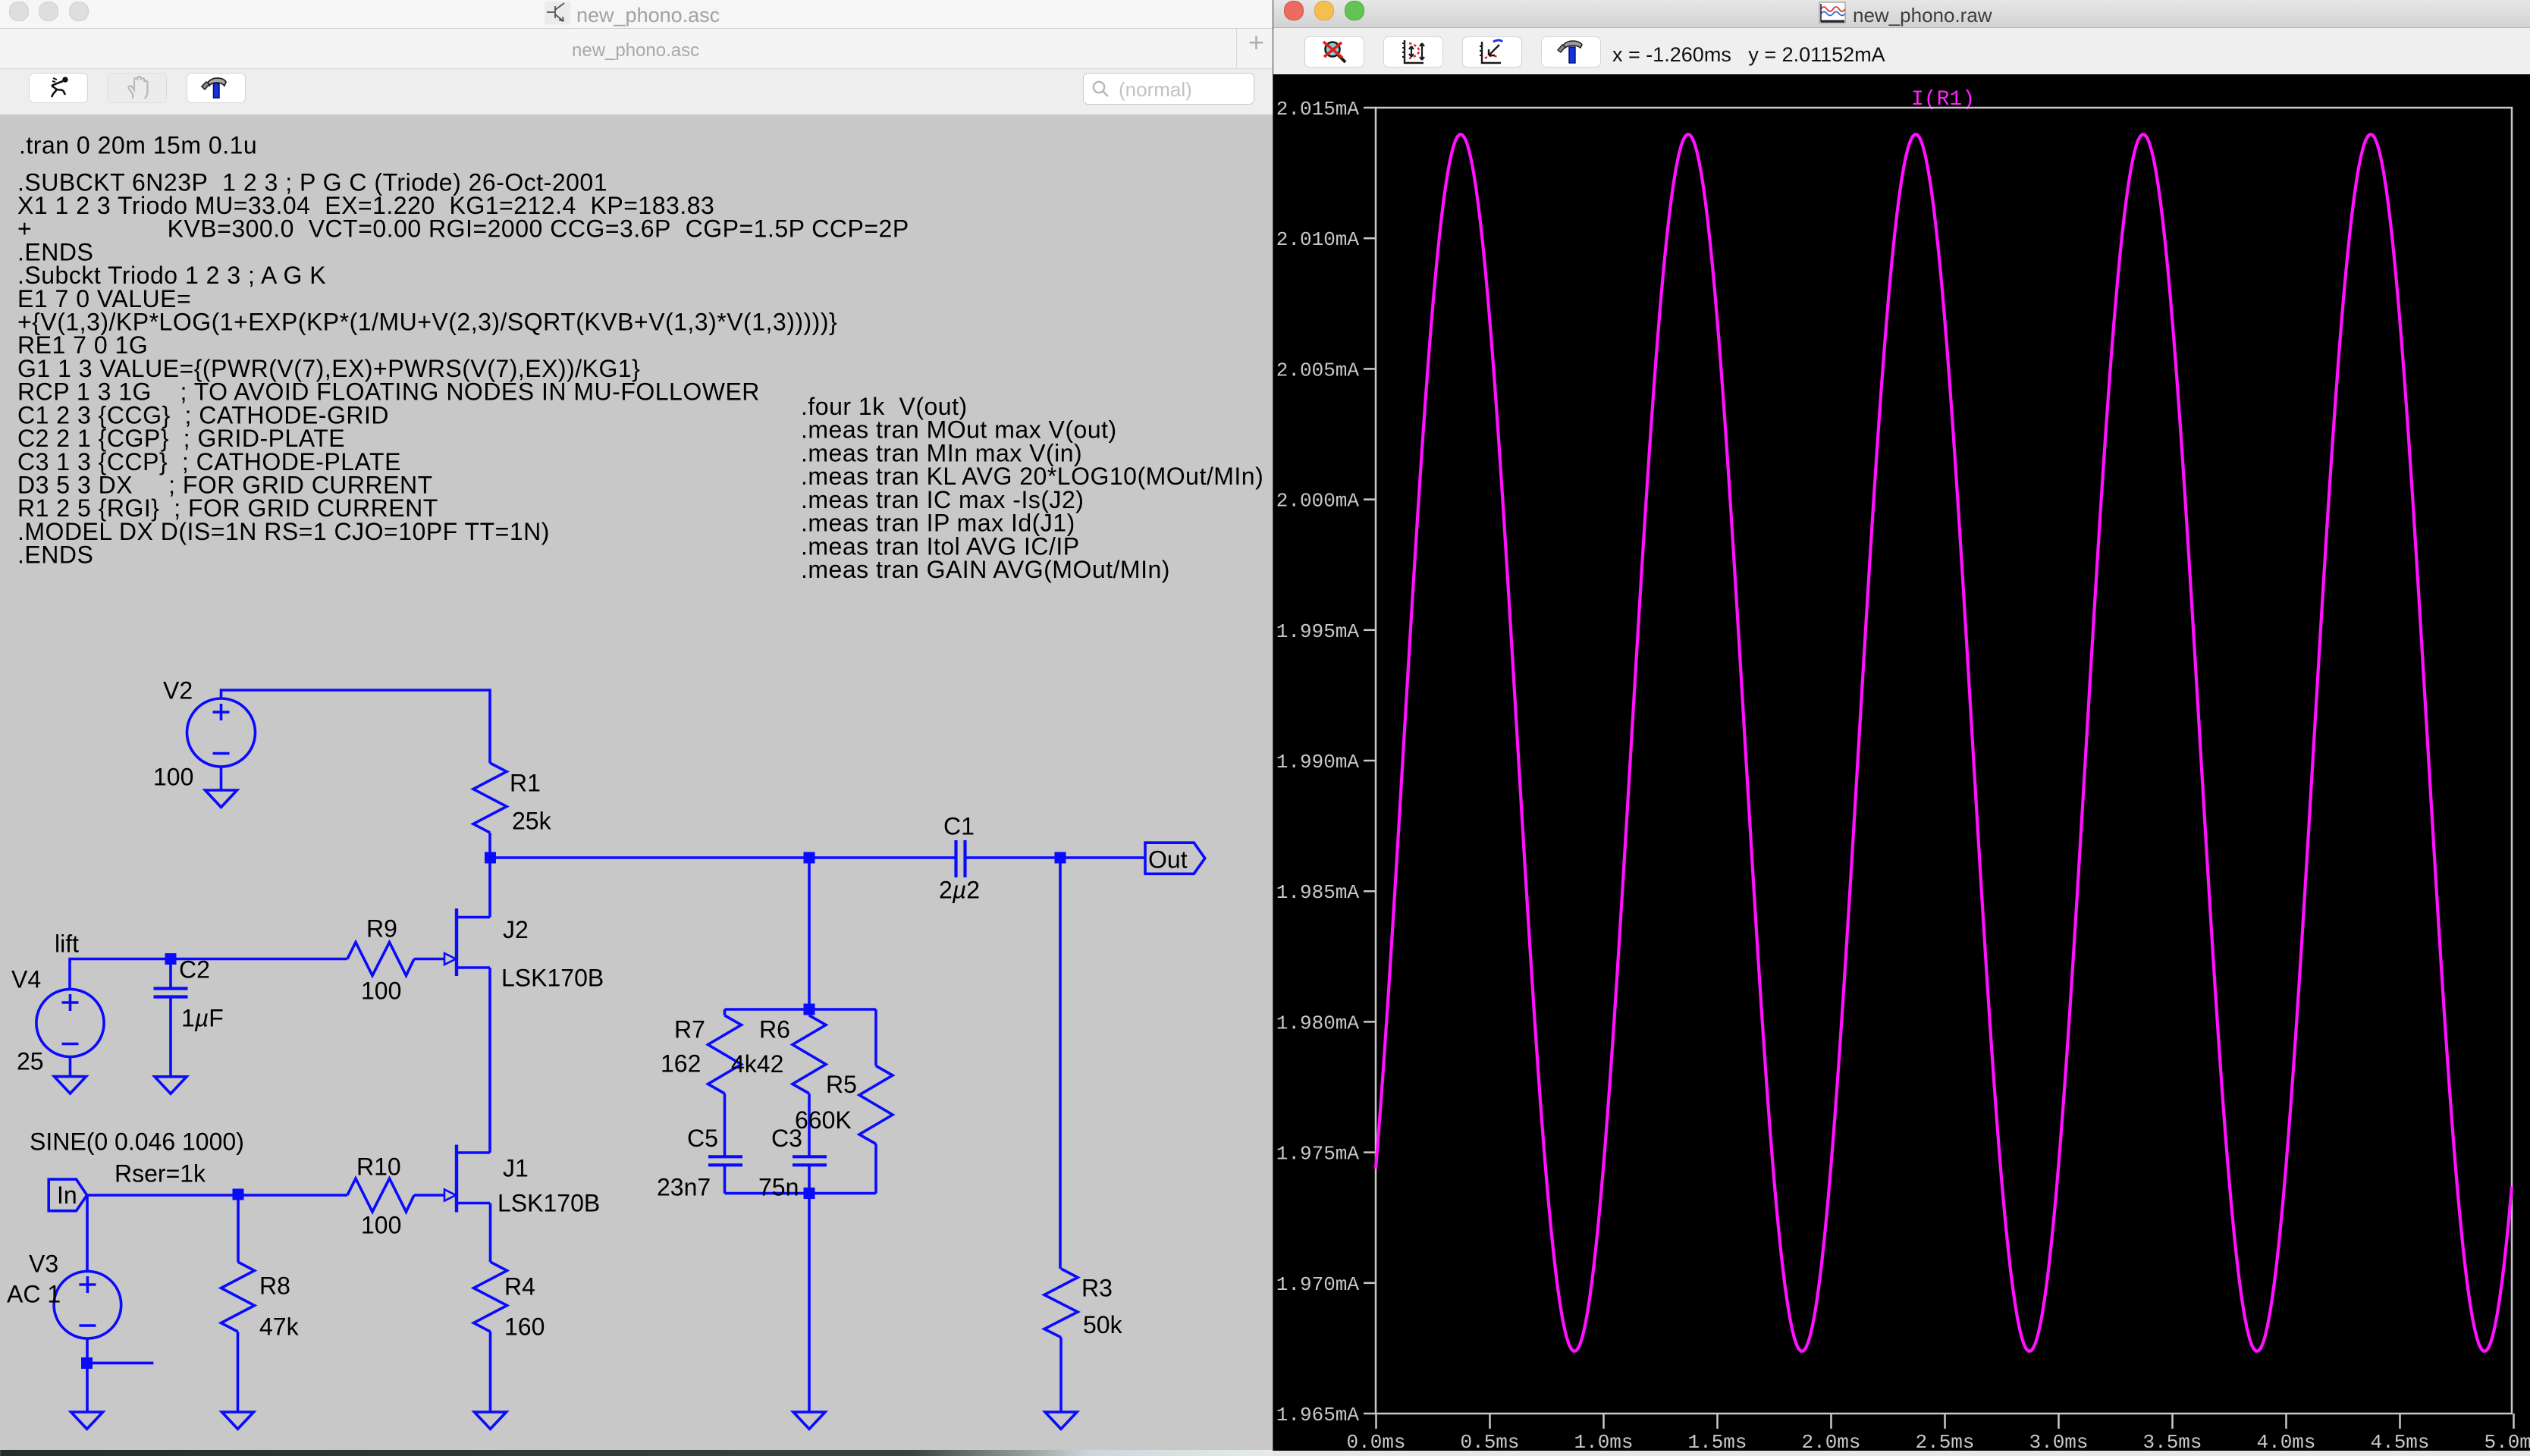  I want to click on svg-text: 1.965mA, so click(1318, 1415).